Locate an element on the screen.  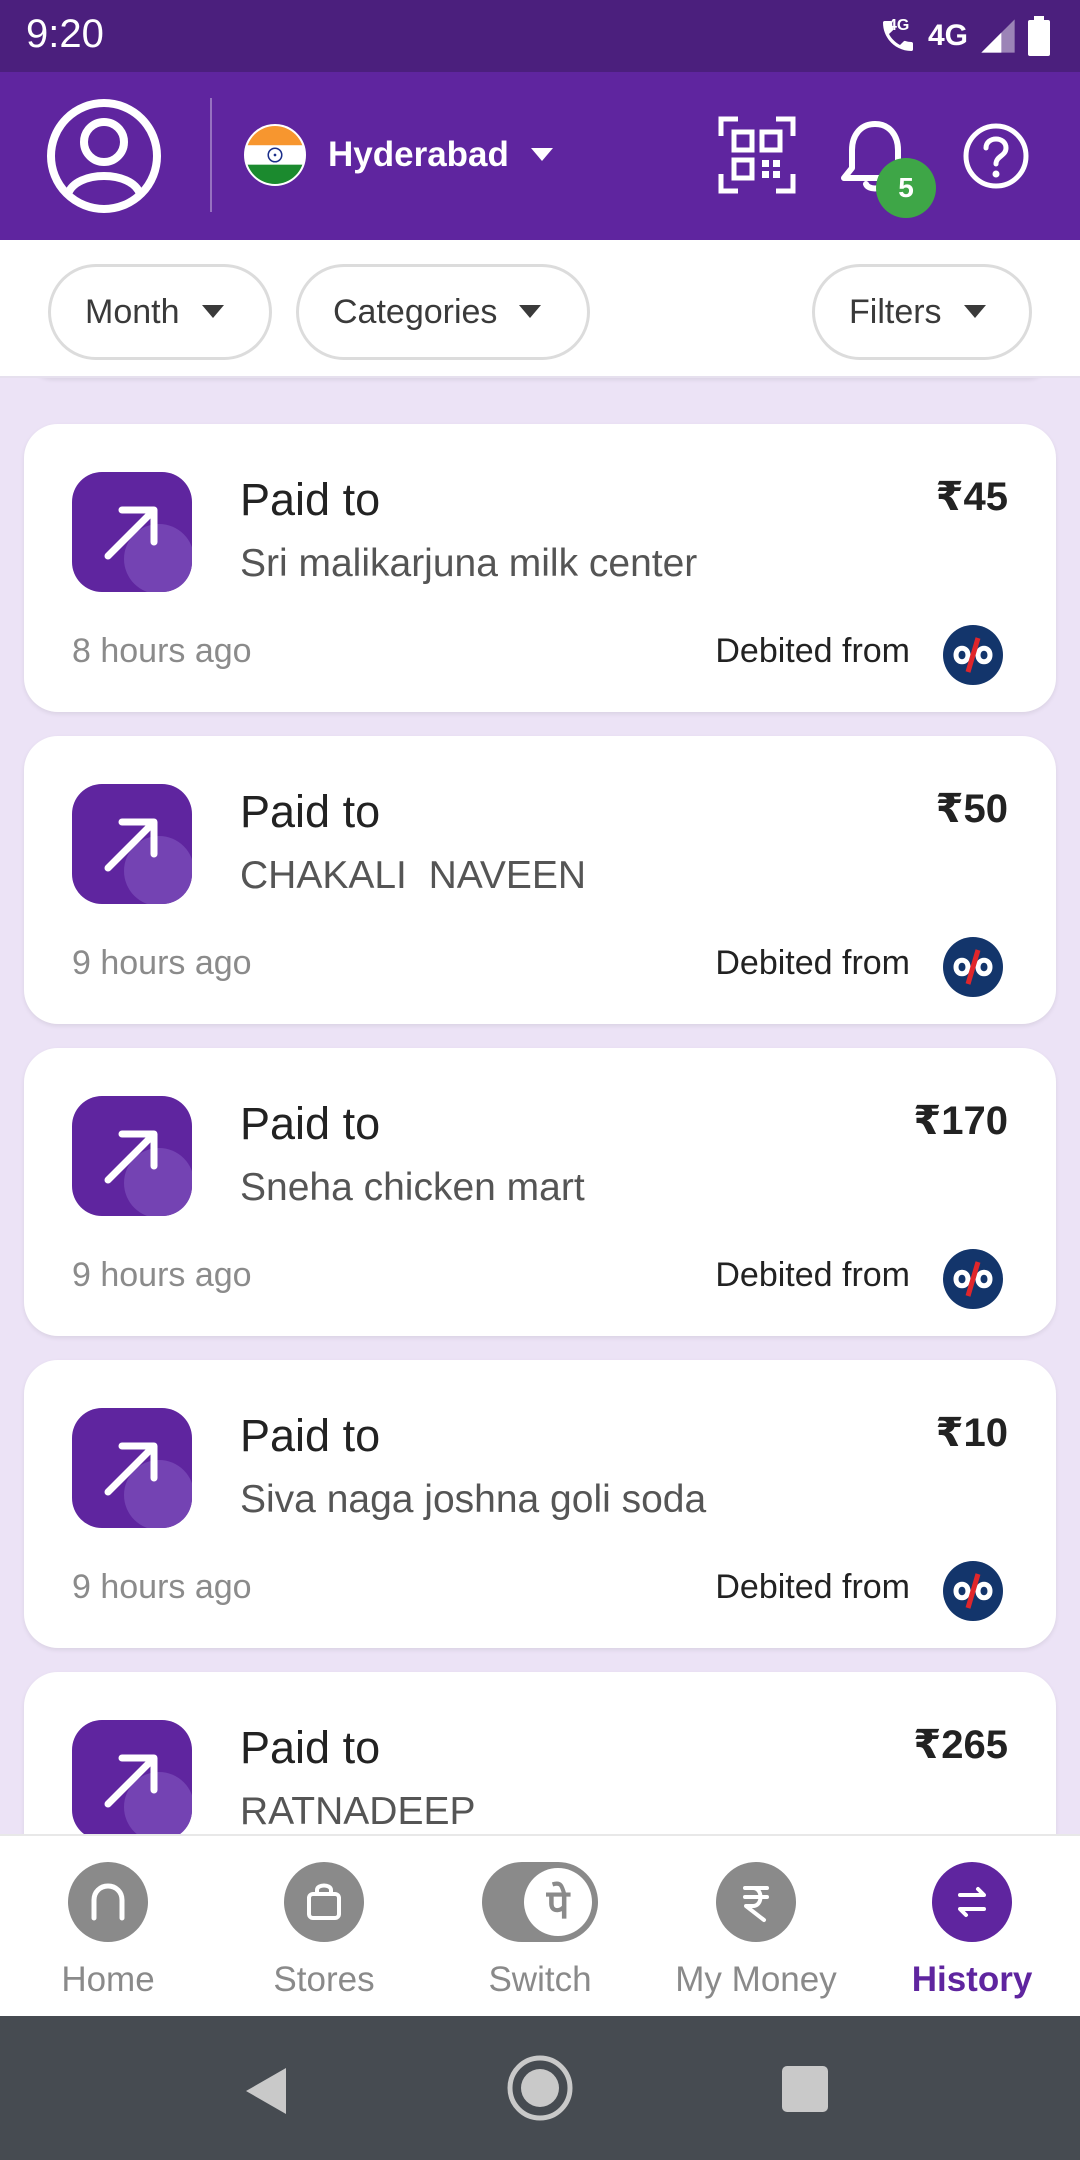
network-type-small: 4G is located at coordinates (898, 25).